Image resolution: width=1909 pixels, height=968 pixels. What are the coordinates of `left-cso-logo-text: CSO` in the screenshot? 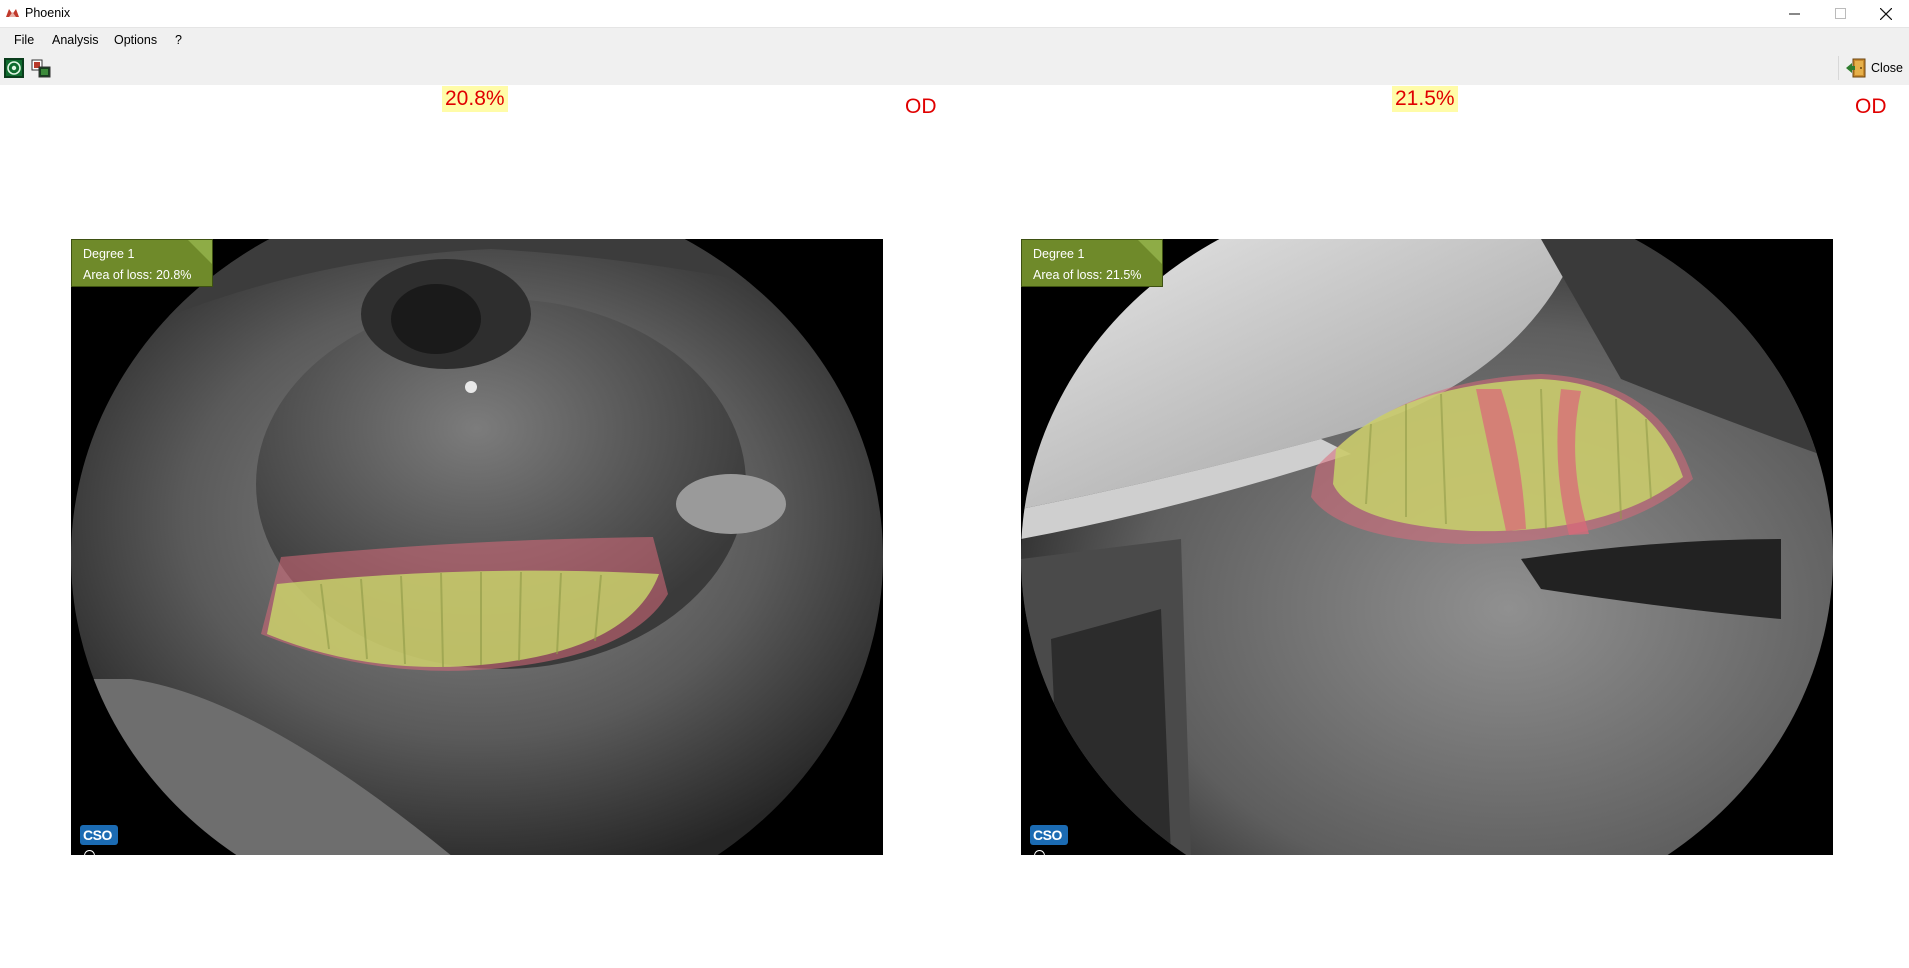 It's located at (97, 835).